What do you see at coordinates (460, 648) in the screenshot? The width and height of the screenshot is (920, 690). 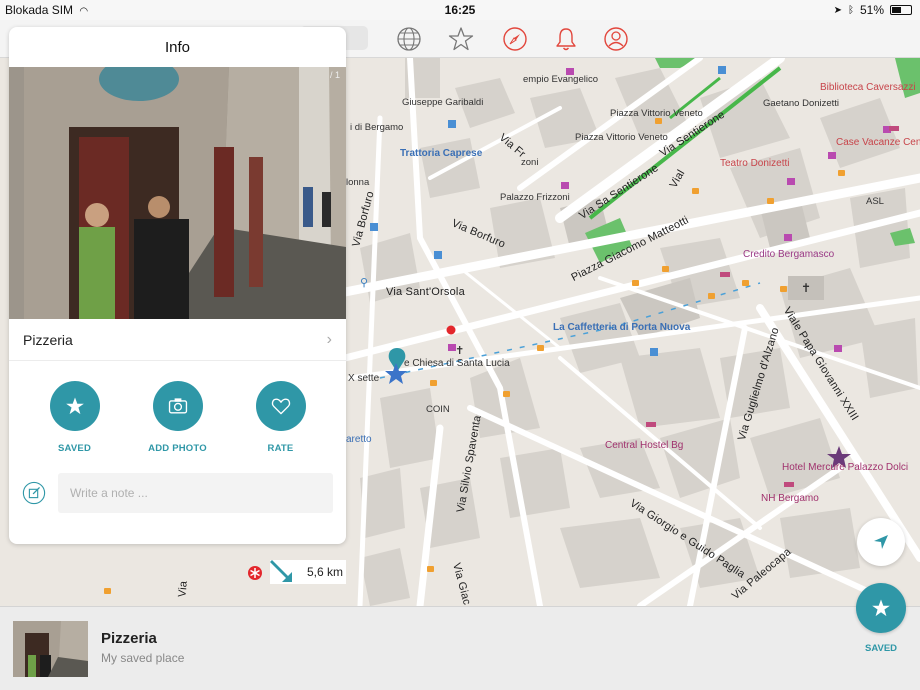 I see `bottom-place-bar: Pizzeria My saved place` at bounding box center [460, 648].